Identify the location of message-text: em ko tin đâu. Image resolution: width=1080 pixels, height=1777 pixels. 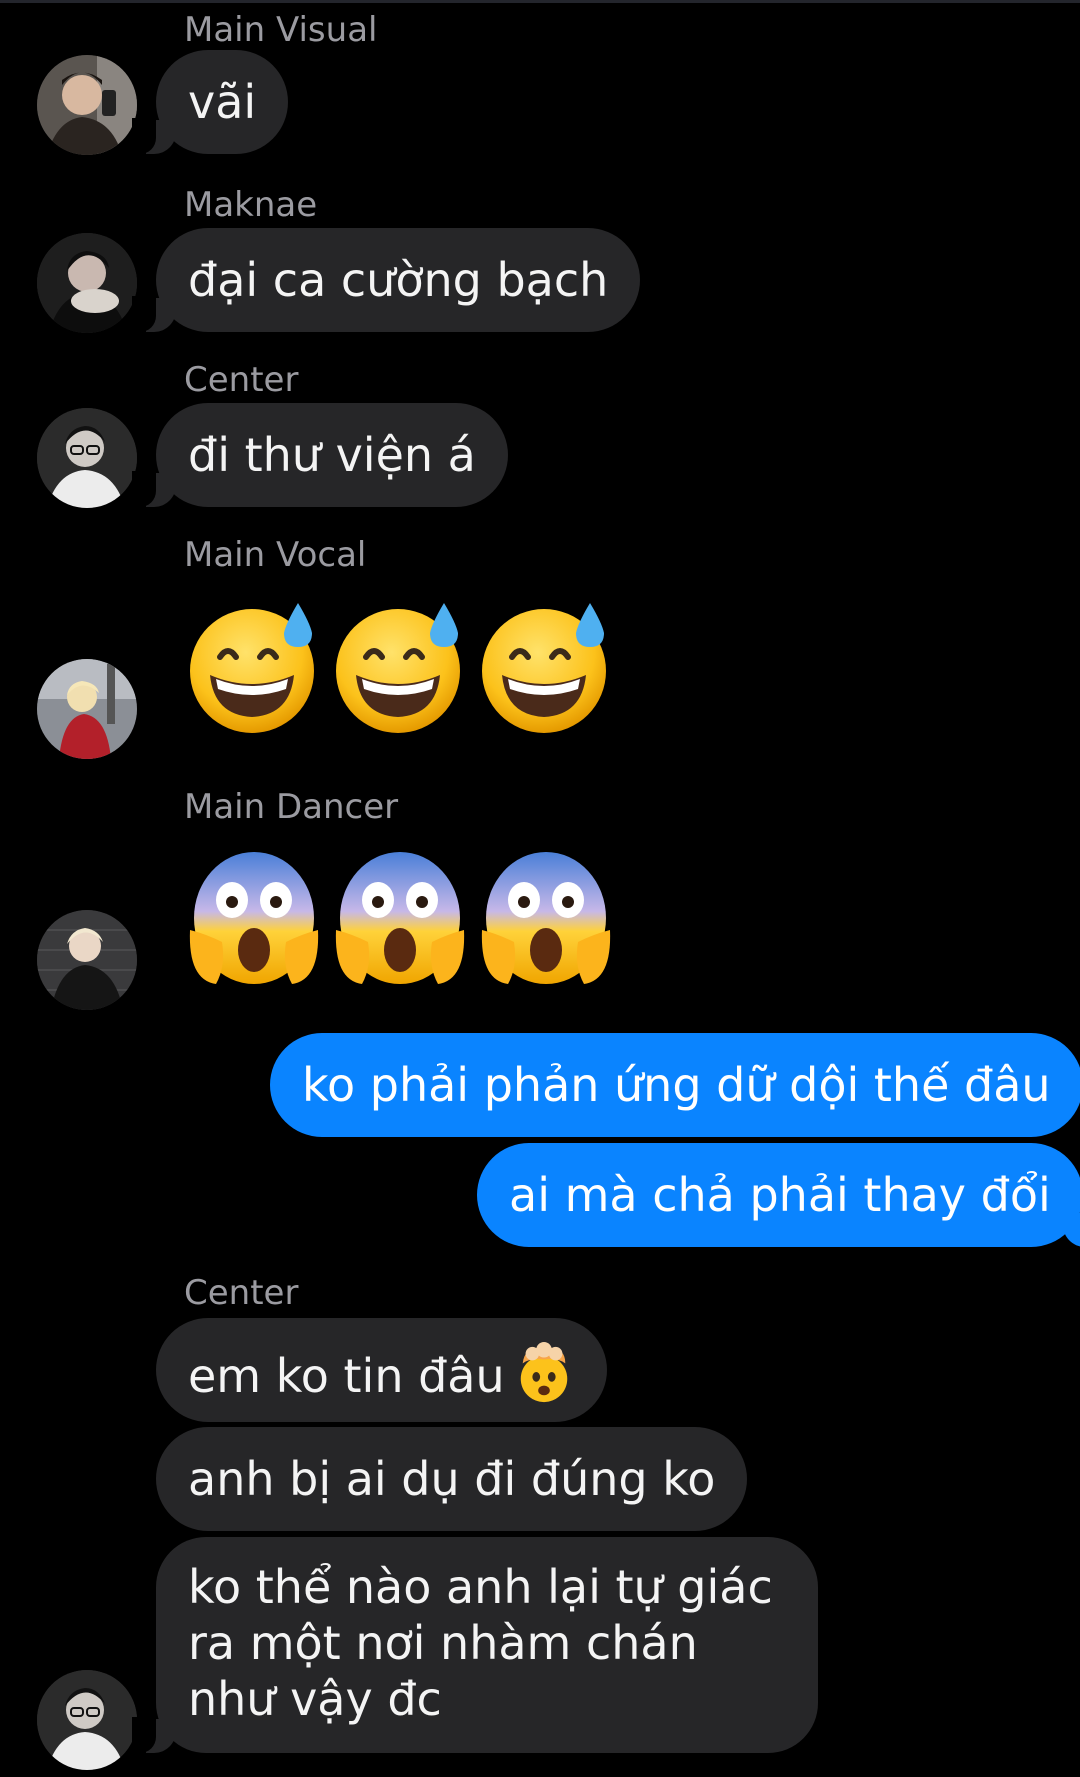
(346, 1376).